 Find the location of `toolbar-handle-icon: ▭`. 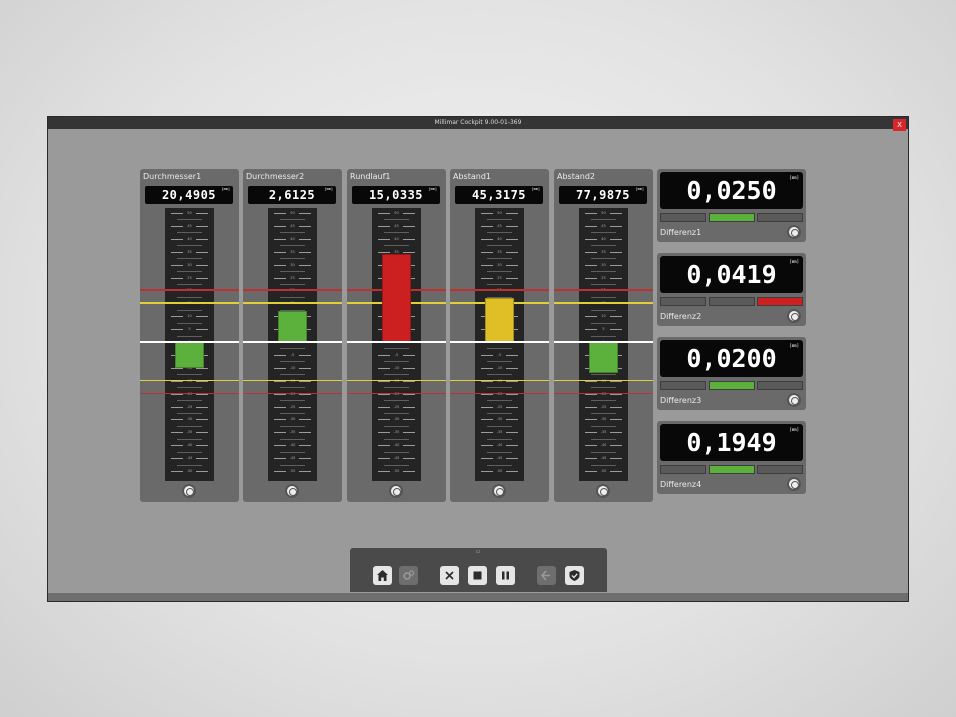

toolbar-handle-icon: ▭ is located at coordinates (478, 552).